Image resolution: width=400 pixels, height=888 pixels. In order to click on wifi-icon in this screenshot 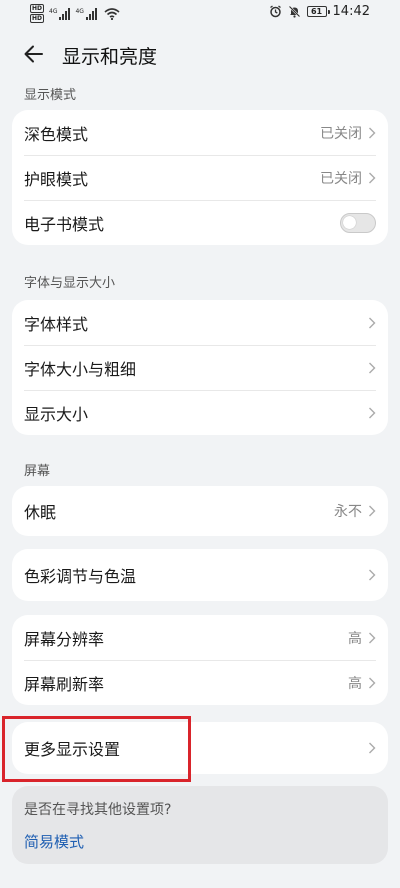, I will do `click(112, 13)`.